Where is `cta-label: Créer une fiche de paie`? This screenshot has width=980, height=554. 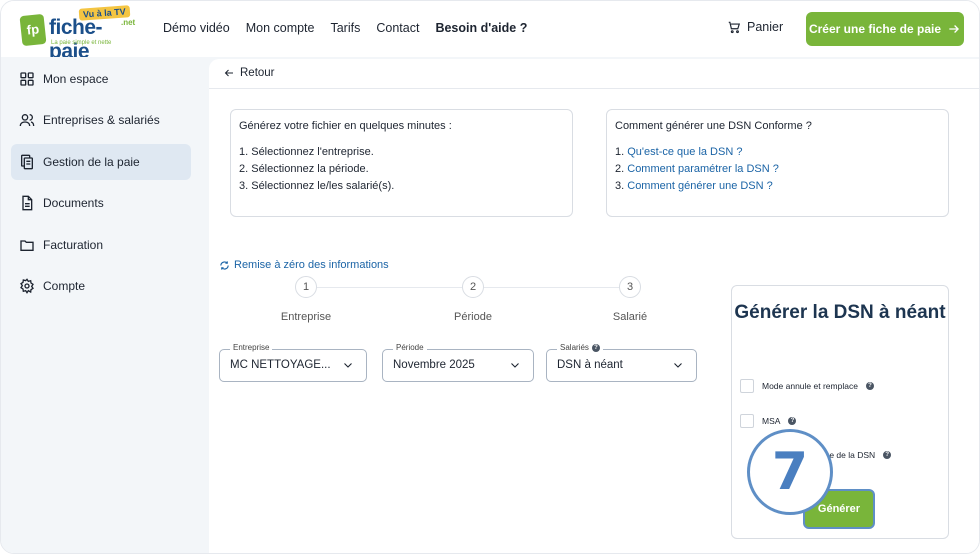 cta-label: Créer une fiche de paie is located at coordinates (875, 29).